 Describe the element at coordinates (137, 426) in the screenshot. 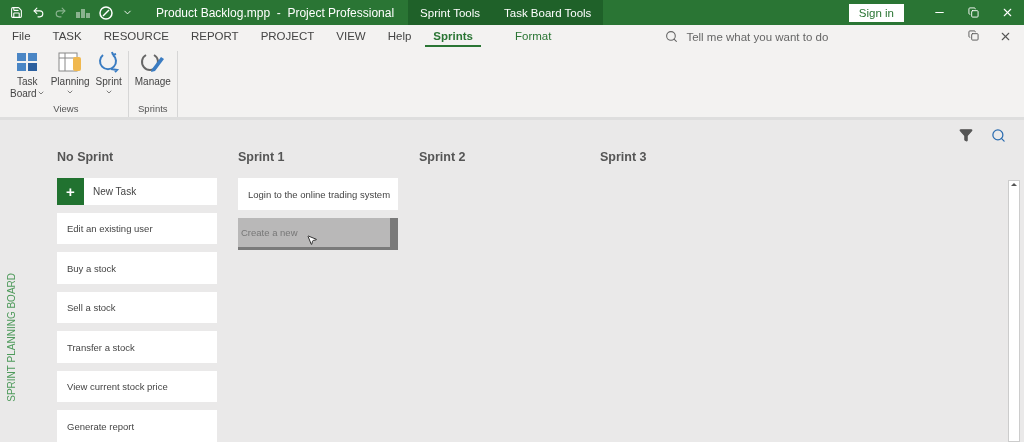

I see `task-card: Generate report` at that location.